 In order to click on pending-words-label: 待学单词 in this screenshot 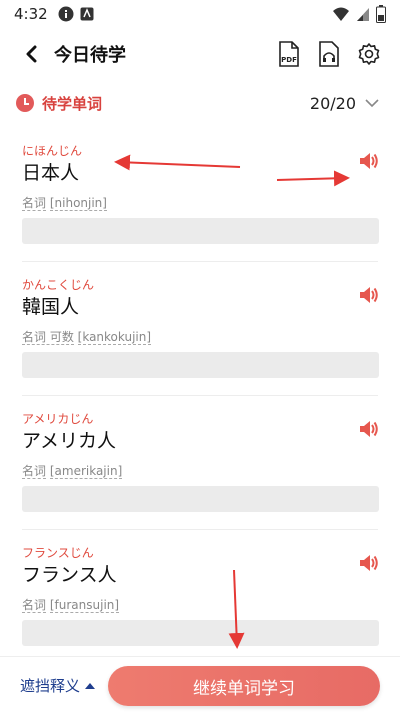, I will do `click(72, 103)`.